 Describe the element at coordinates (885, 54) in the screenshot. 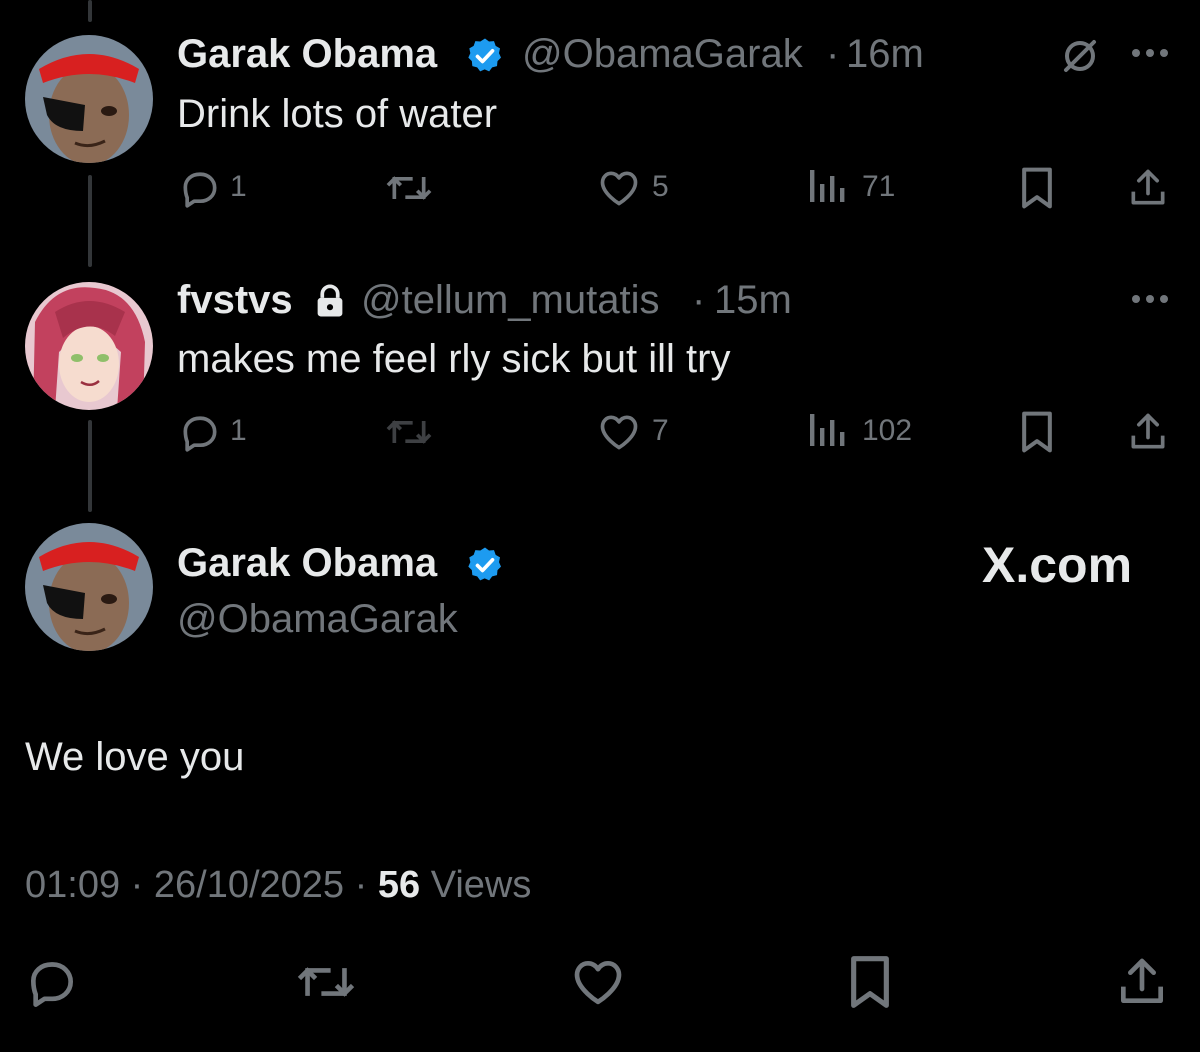

I see `timestamp: 16m` at that location.